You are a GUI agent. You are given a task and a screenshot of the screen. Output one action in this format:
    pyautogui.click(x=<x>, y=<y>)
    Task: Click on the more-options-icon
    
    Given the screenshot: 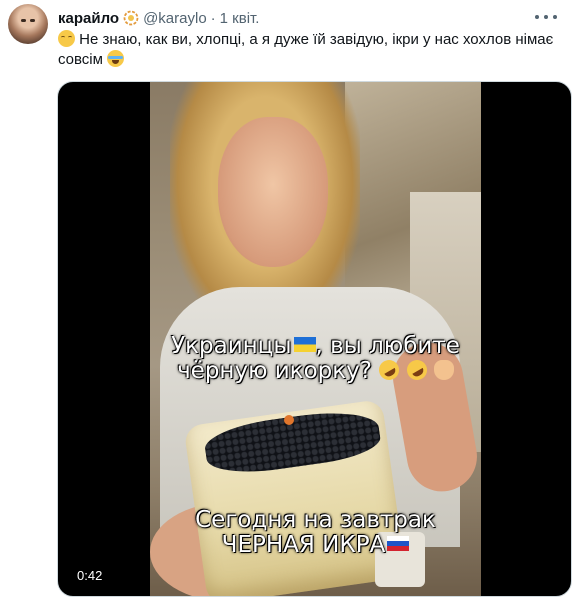 What is the action you would take?
    pyautogui.click(x=546, y=17)
    